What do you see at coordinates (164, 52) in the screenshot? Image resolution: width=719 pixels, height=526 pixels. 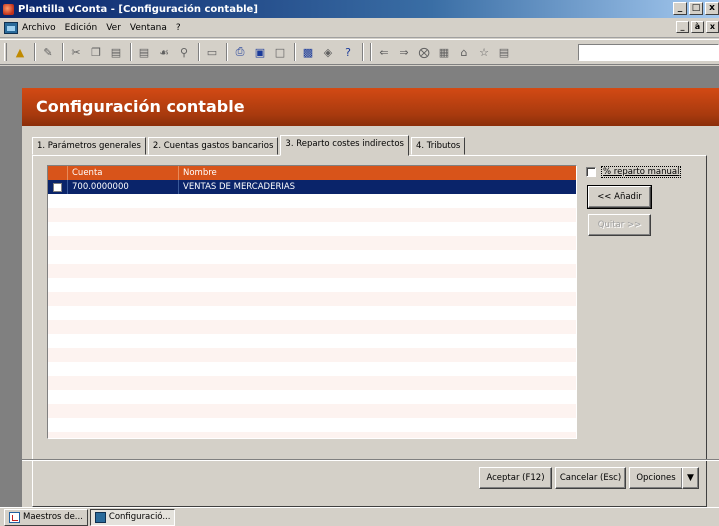 I see `find-icon: ☙` at bounding box center [164, 52].